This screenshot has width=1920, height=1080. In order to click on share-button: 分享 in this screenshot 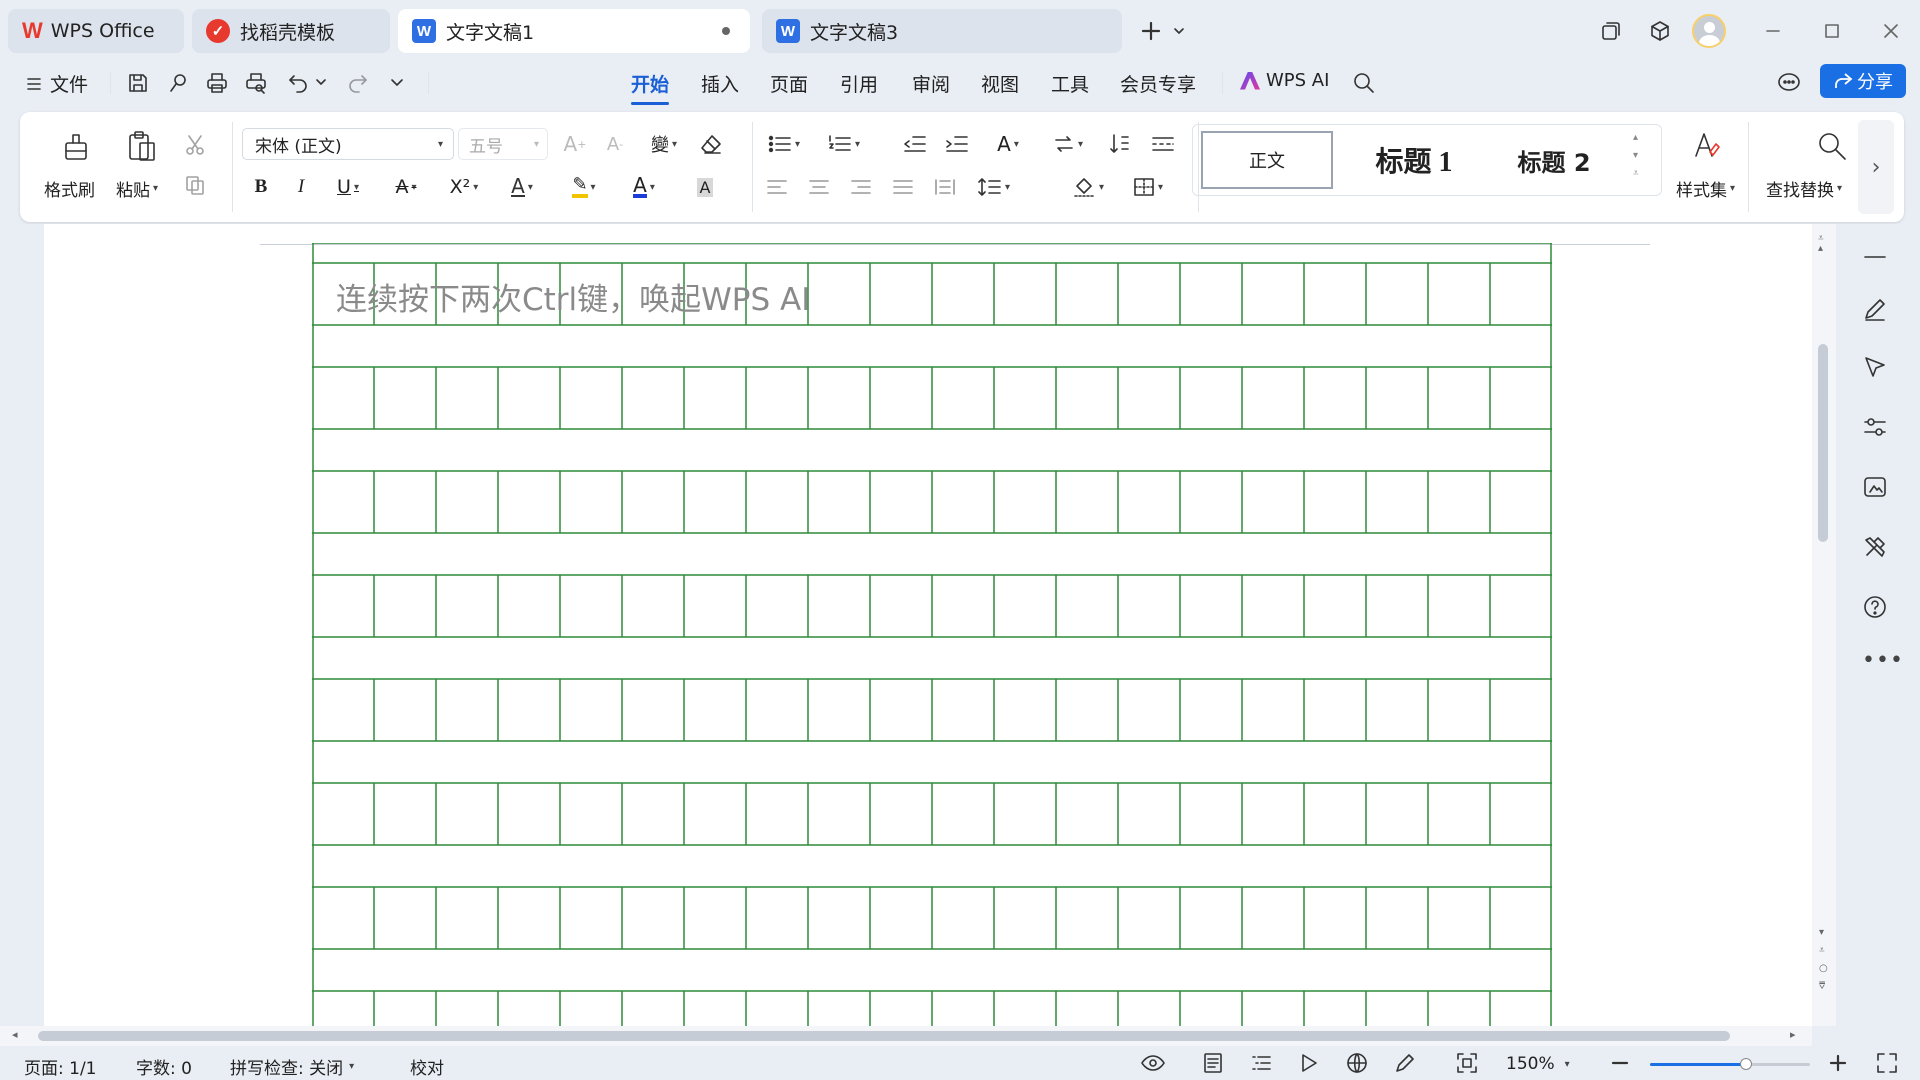, I will do `click(1863, 81)`.